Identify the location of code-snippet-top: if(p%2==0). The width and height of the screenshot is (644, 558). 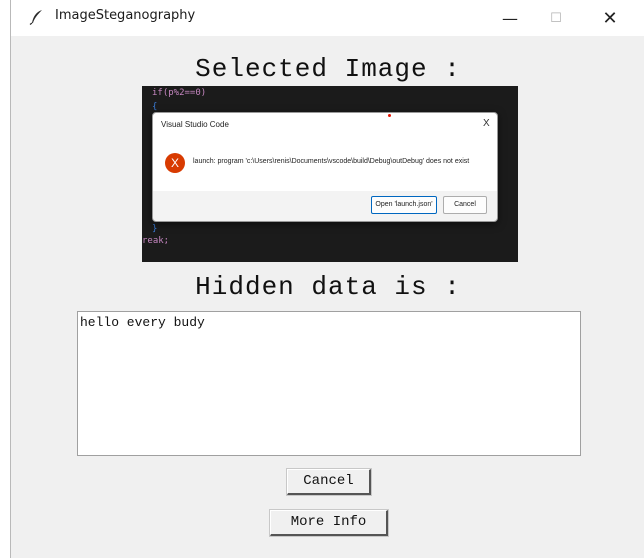
(179, 93).